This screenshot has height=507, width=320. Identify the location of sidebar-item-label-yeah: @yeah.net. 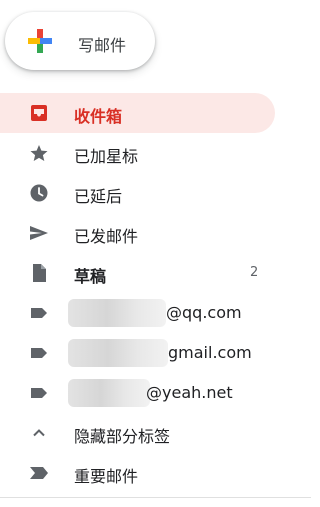
(137, 393).